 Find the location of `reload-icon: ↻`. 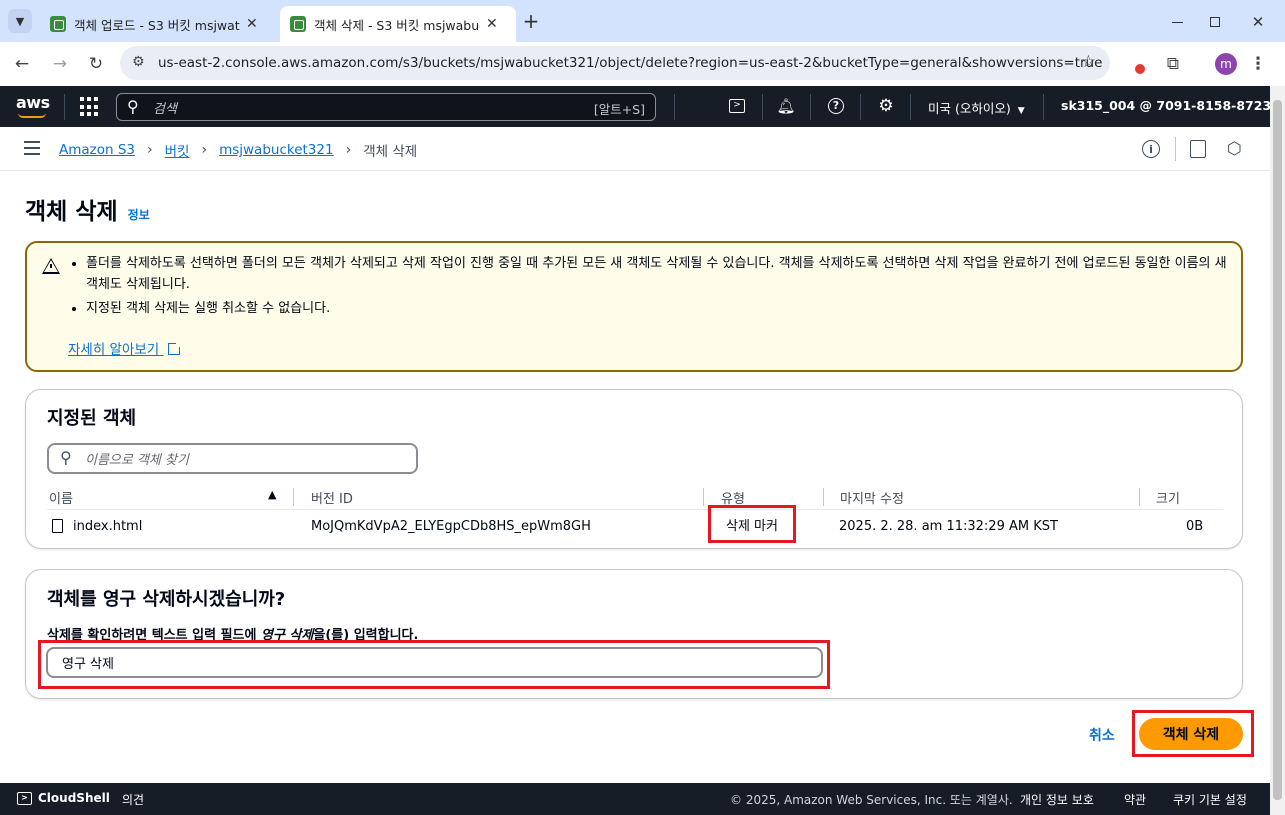

reload-icon: ↻ is located at coordinates (96, 64).